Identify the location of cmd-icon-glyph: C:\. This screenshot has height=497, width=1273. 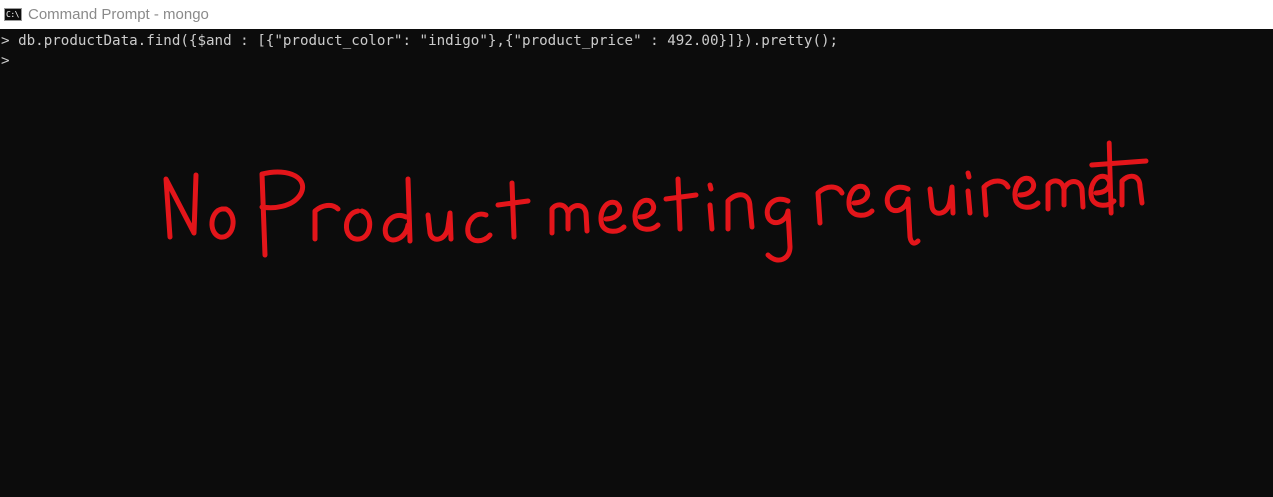
(12, 14).